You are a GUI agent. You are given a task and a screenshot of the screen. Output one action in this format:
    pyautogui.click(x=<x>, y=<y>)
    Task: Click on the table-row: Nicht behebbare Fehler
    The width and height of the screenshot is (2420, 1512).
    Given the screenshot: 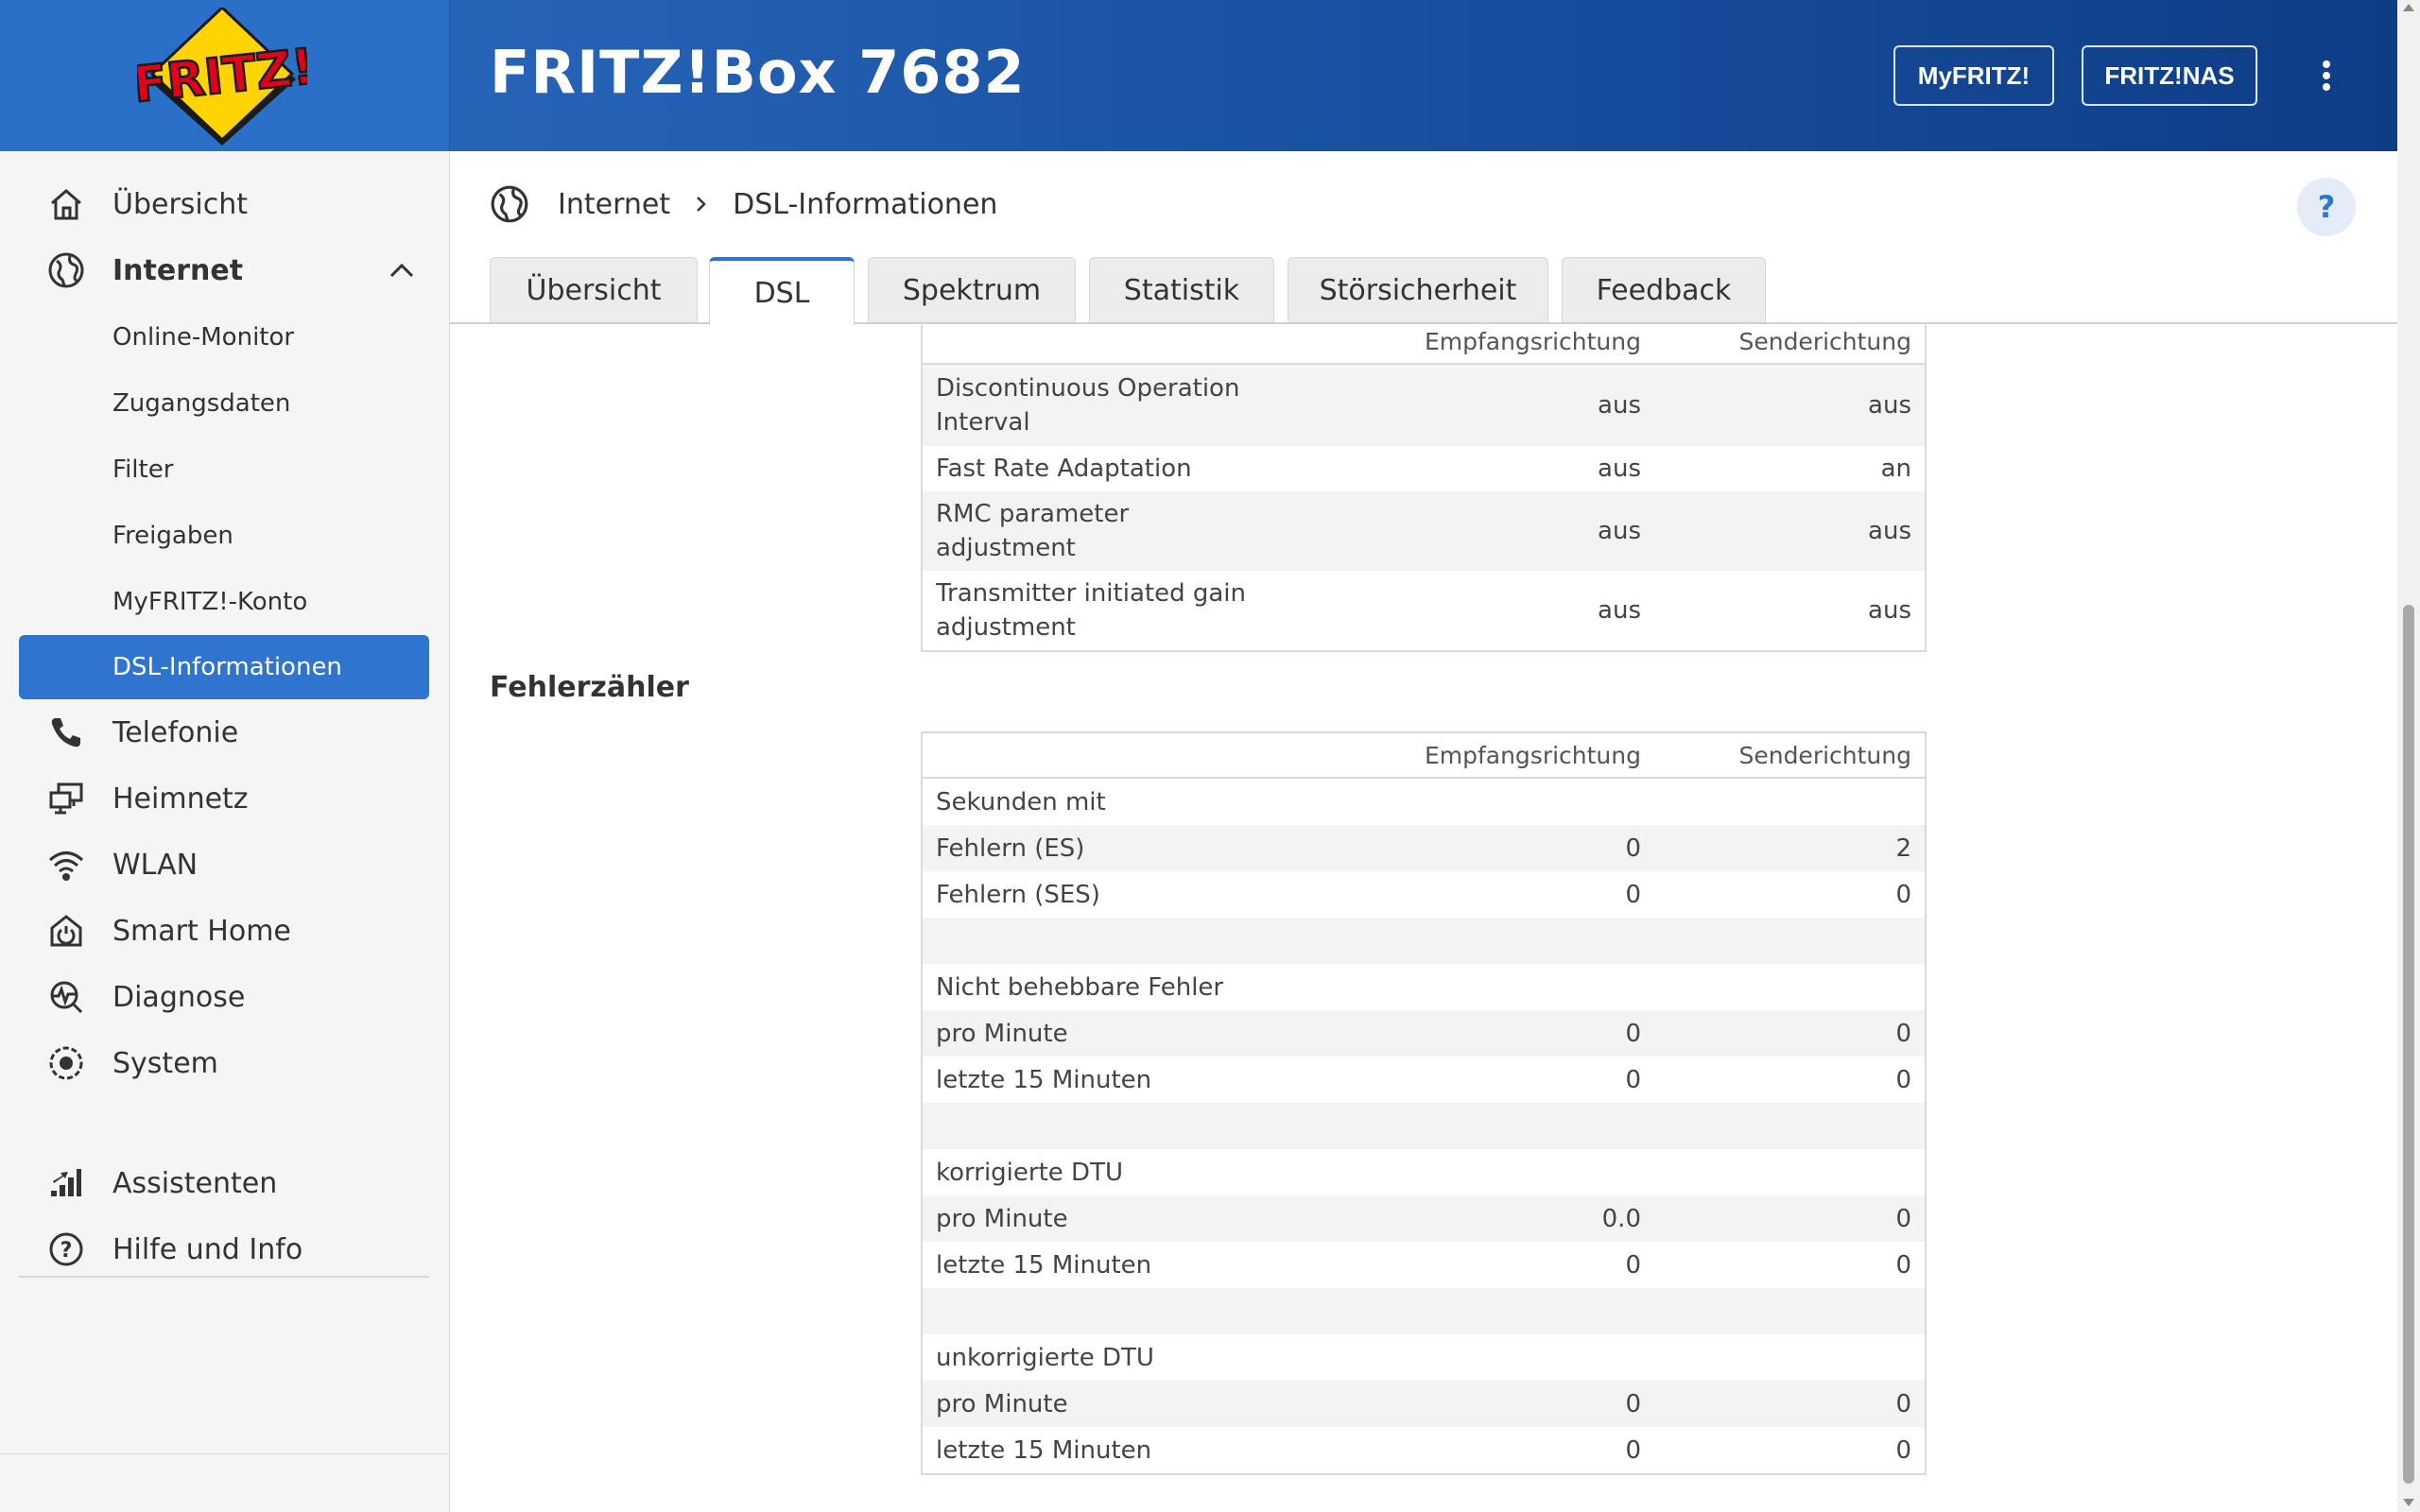 What is the action you would take?
    pyautogui.click(x=1424, y=987)
    